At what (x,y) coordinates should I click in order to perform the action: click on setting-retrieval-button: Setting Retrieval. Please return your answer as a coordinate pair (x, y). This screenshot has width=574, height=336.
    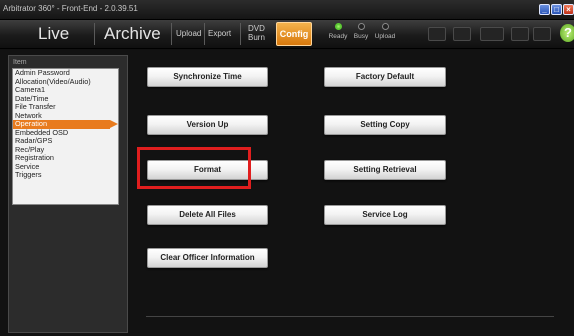
    Looking at the image, I should click on (385, 170).